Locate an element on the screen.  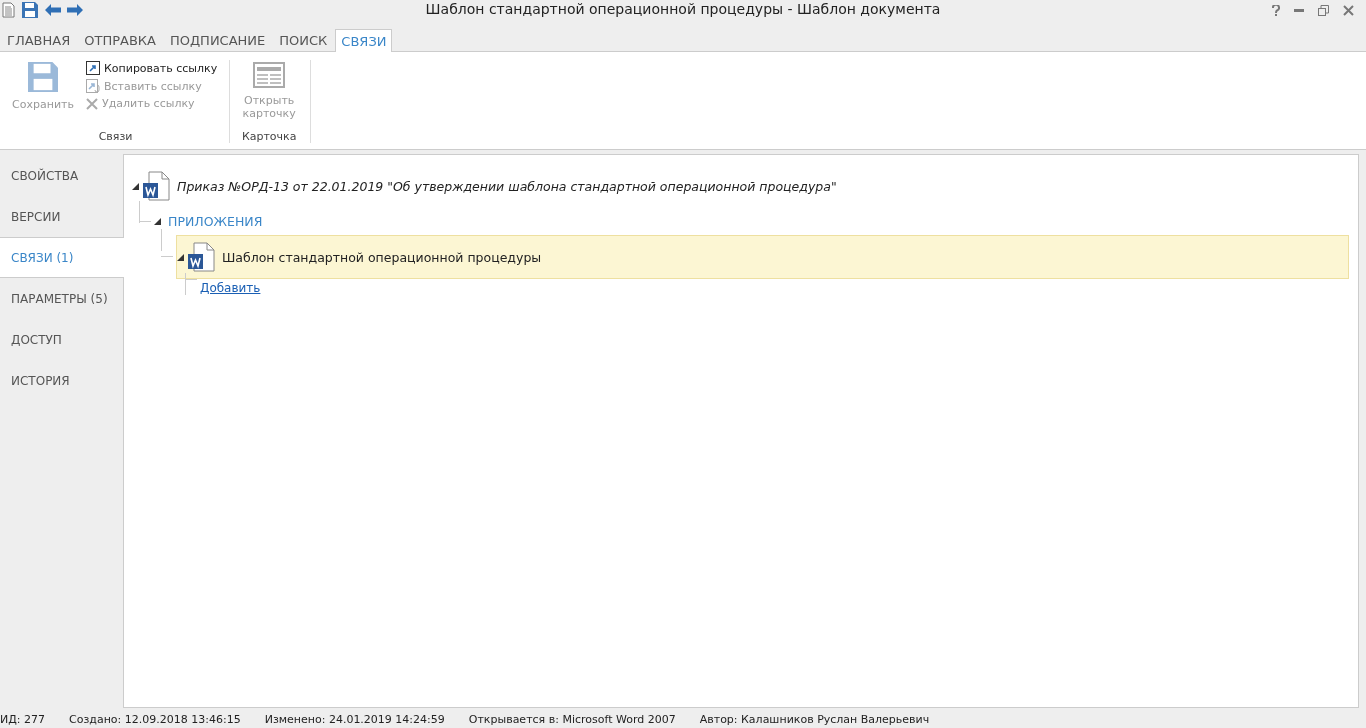
save-button is located at coordinates (30, 10).